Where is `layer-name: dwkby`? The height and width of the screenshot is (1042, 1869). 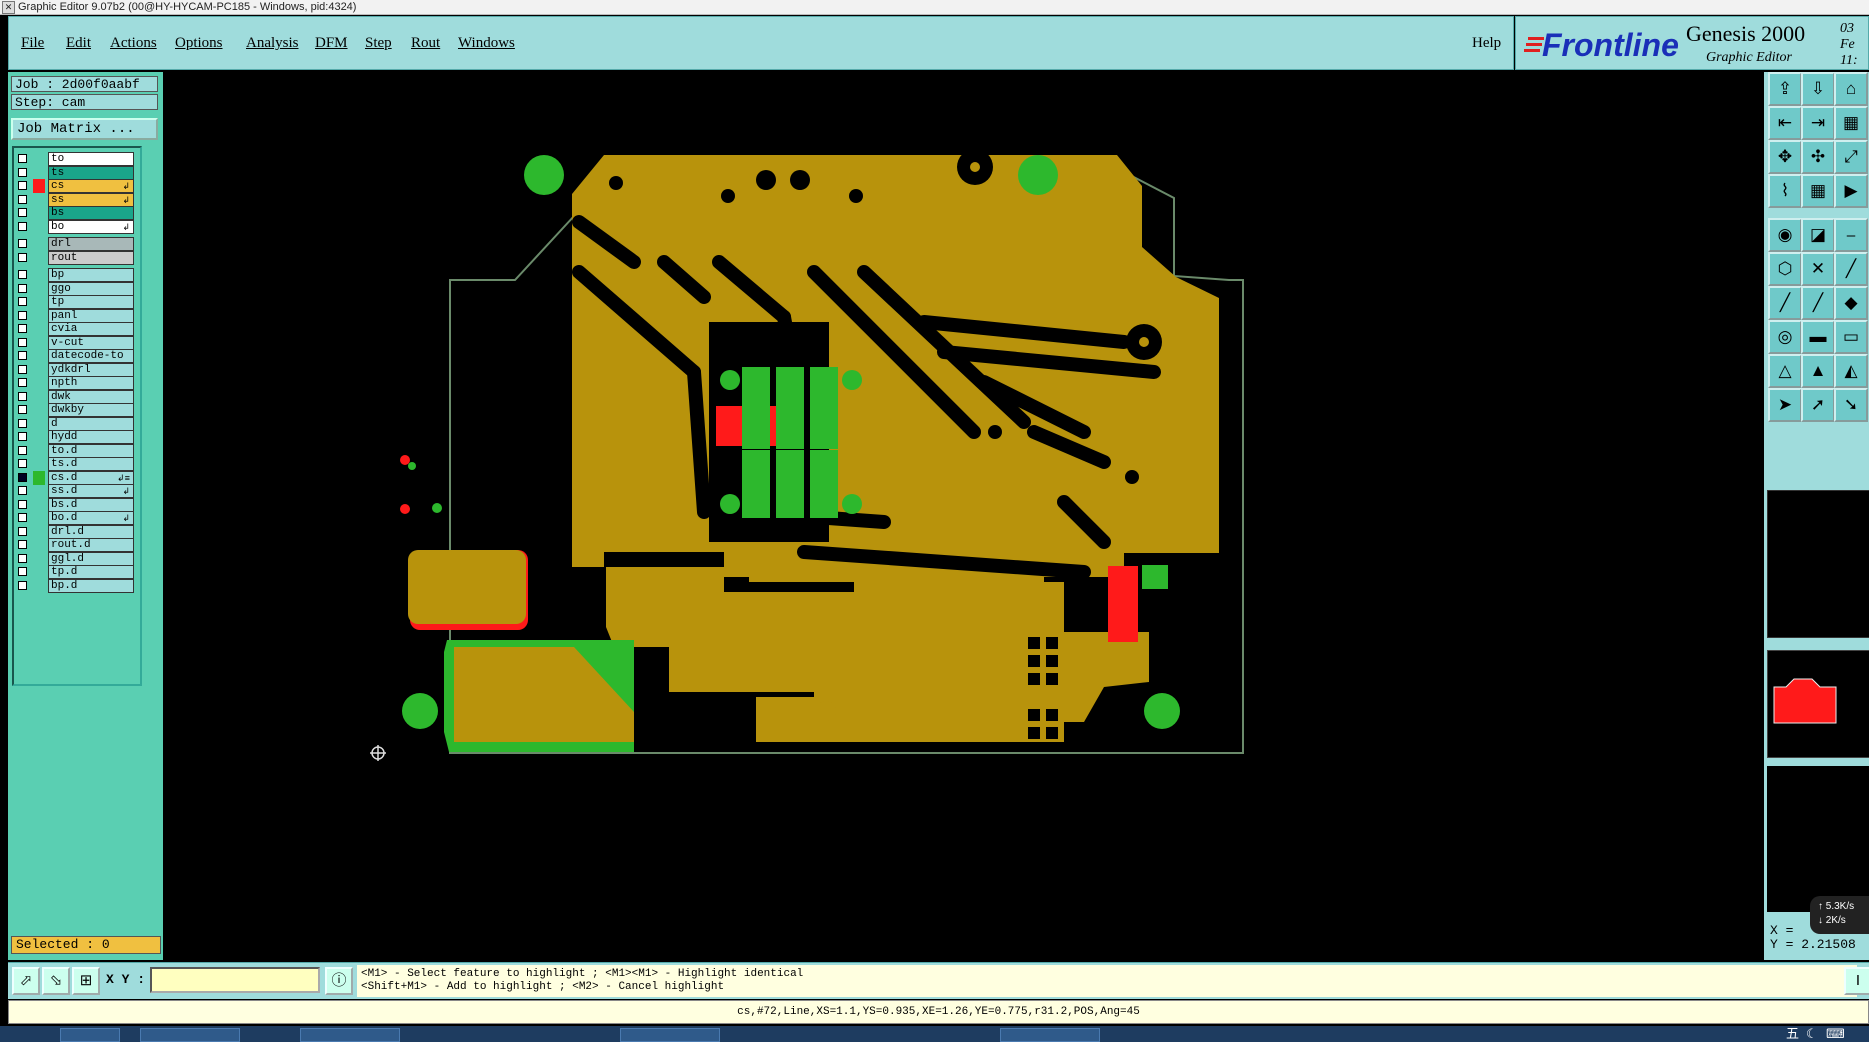 layer-name: dwkby is located at coordinates (91, 410).